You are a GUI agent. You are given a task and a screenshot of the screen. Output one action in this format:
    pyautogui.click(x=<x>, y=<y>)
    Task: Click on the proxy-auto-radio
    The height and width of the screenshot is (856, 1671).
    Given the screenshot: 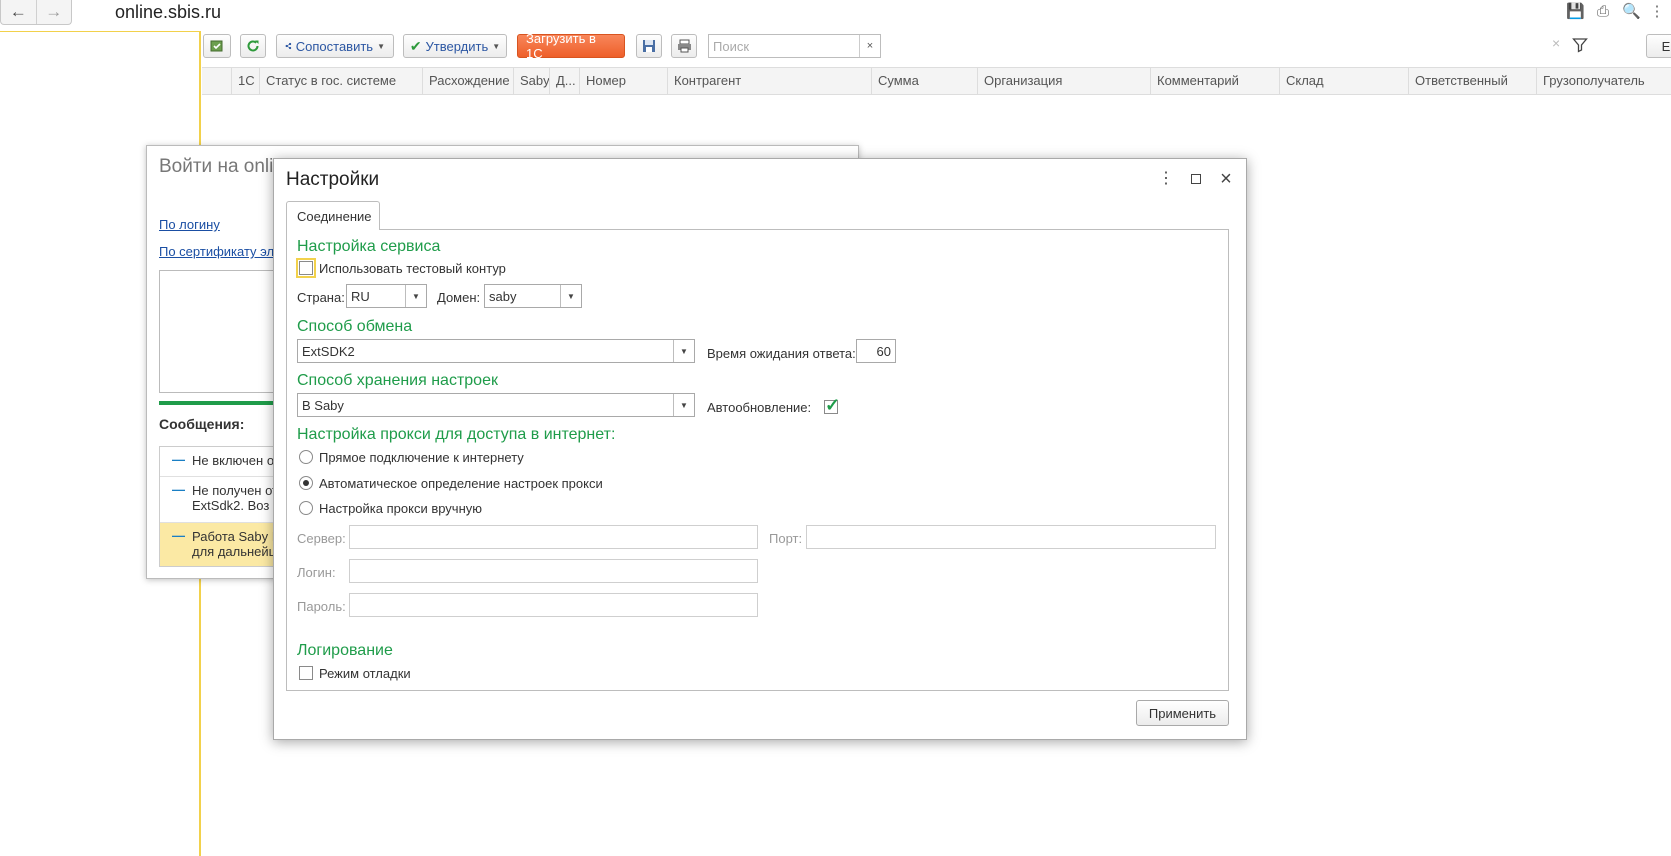 What is the action you would take?
    pyautogui.click(x=306, y=483)
    